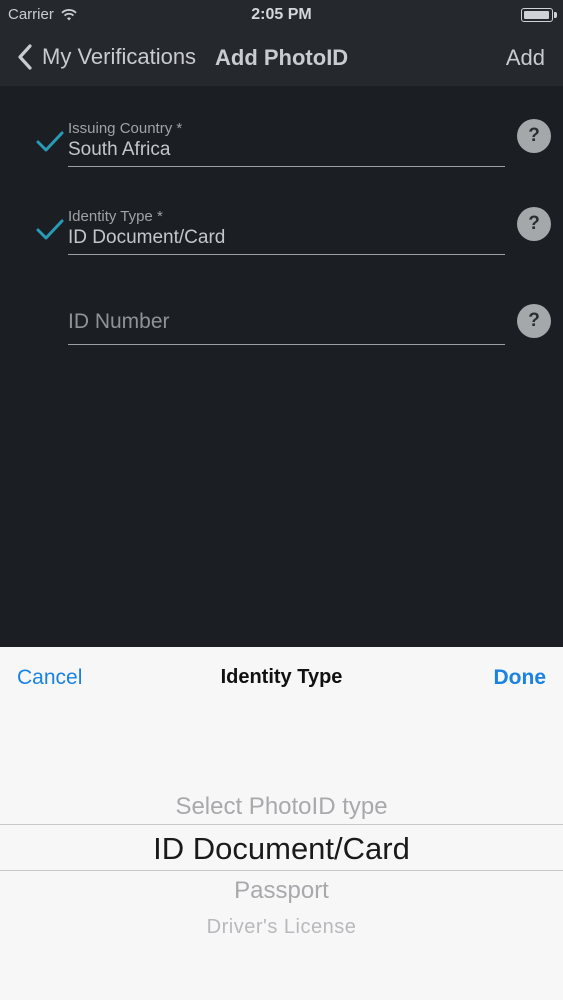 The width and height of the screenshot is (563, 1000). Describe the element at coordinates (286, 143) in the screenshot. I see `issuing-country-field: Issuing Country * South Africa` at that location.